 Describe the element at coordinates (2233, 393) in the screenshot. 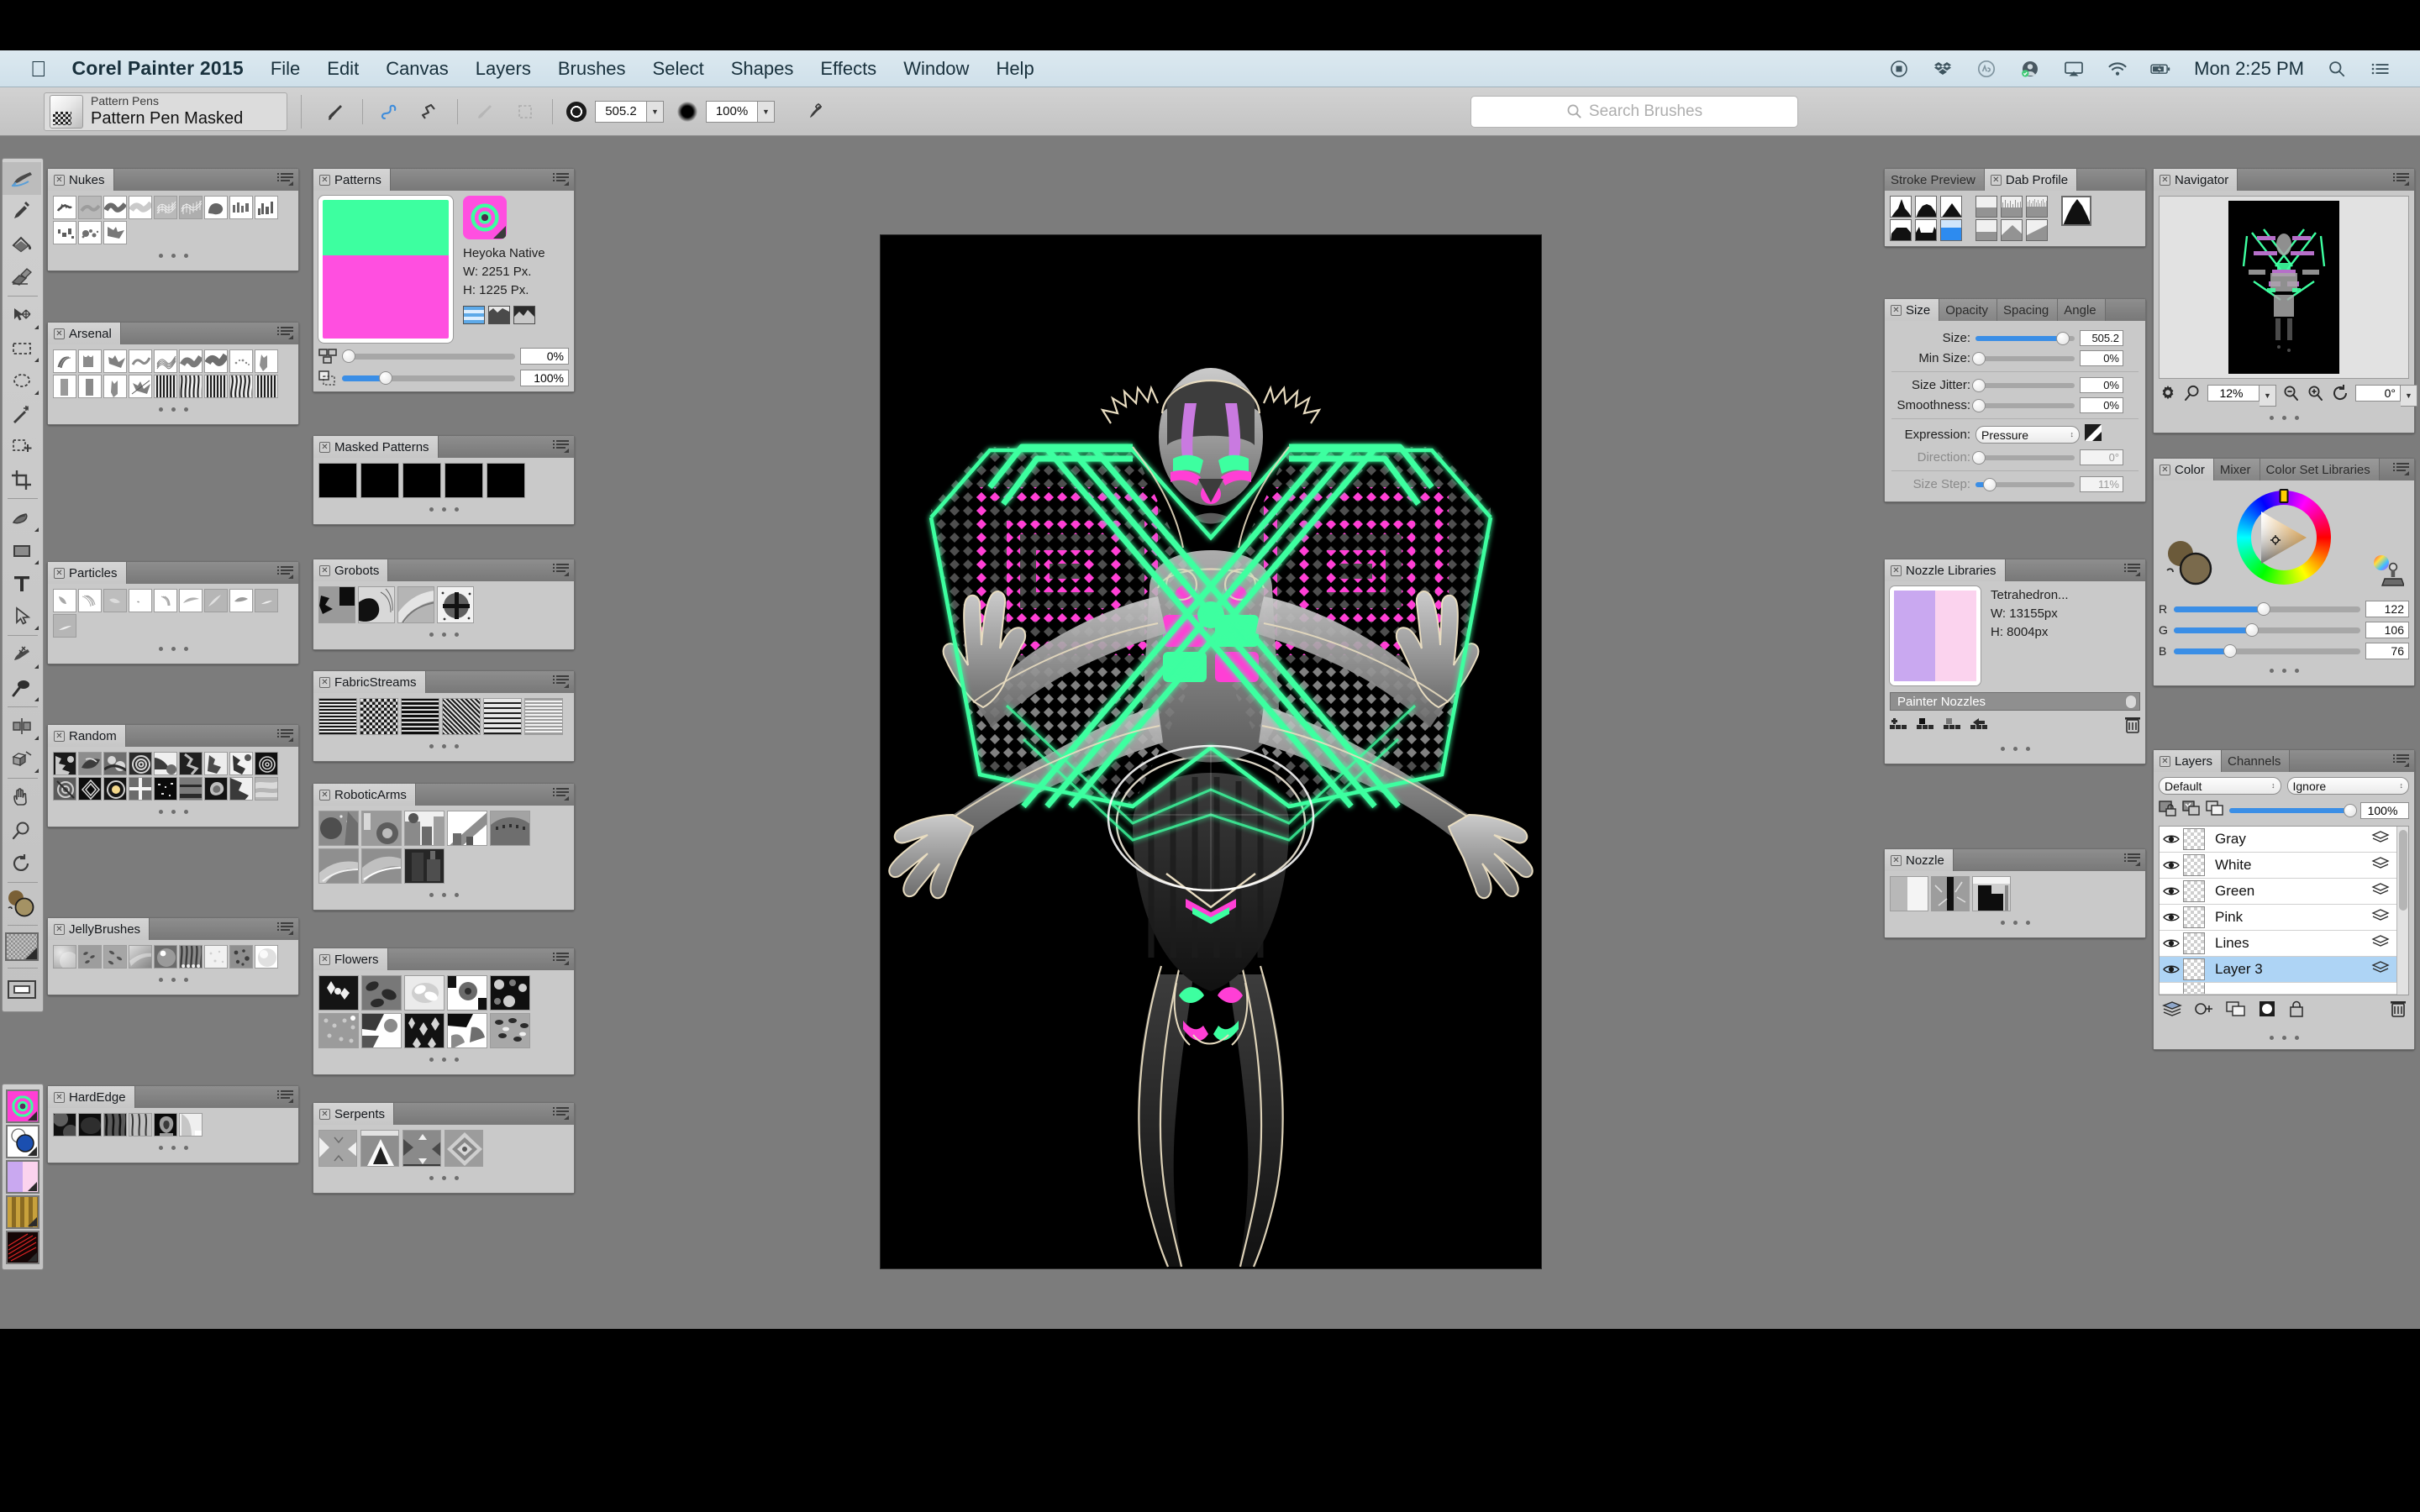

I see `navigator-zoom-value: 12%` at that location.